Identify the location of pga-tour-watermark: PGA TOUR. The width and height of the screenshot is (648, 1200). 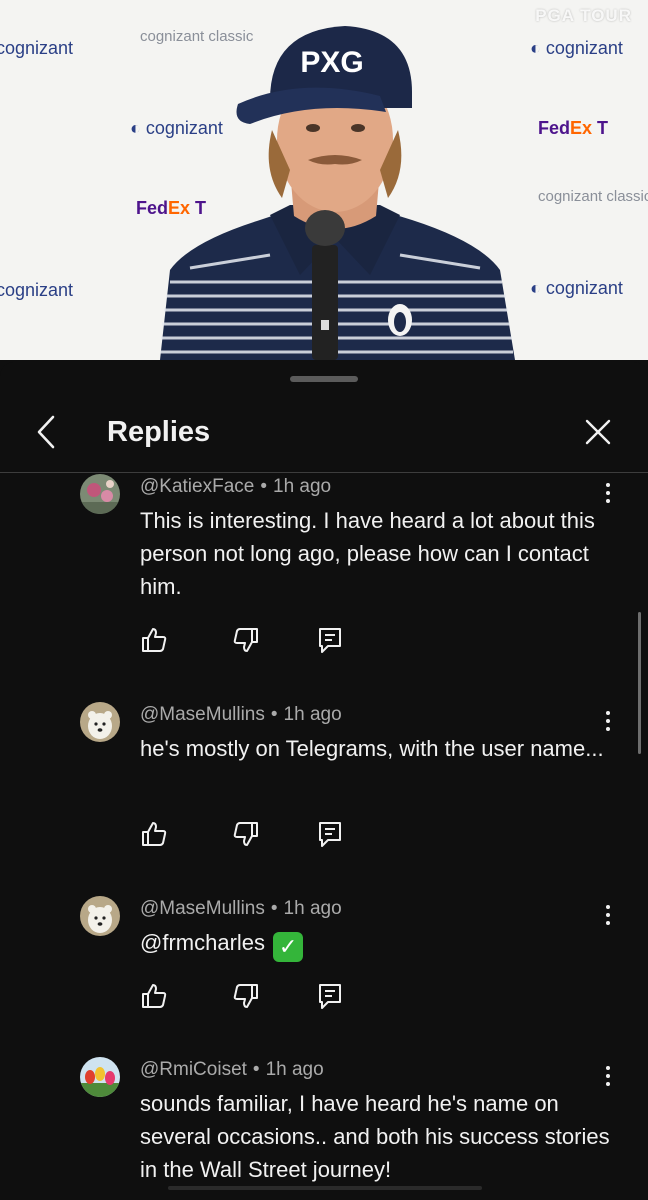
(583, 15).